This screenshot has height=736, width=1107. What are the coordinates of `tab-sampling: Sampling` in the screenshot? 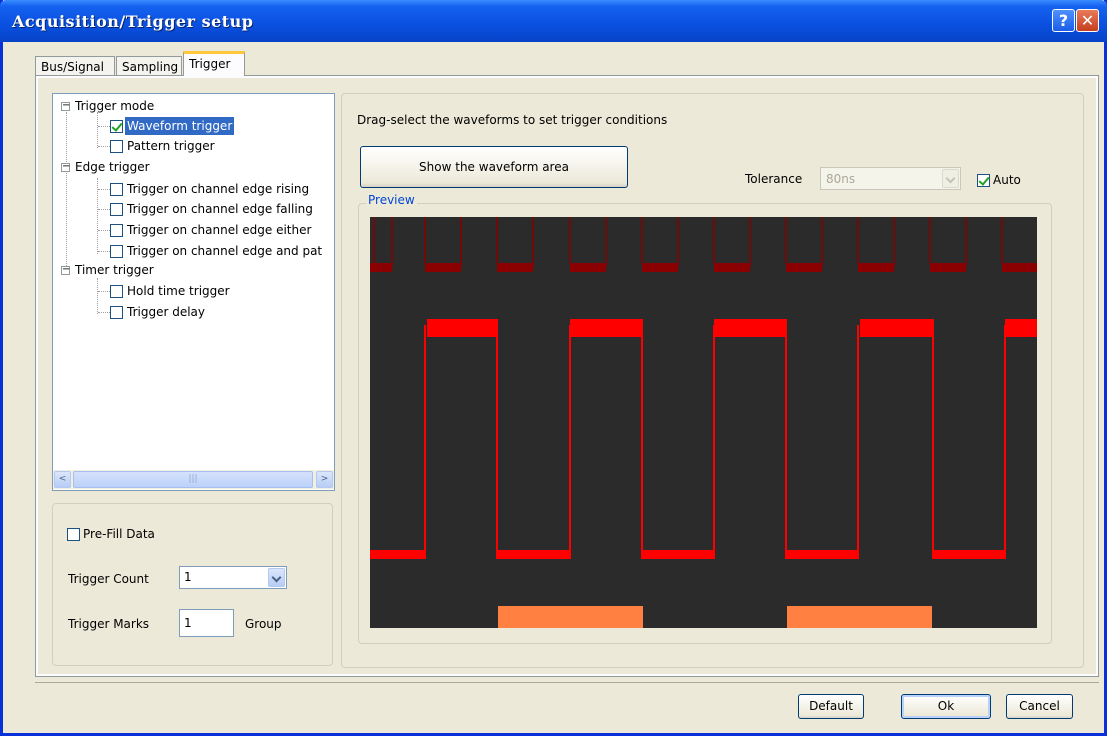 It's located at (149, 66).